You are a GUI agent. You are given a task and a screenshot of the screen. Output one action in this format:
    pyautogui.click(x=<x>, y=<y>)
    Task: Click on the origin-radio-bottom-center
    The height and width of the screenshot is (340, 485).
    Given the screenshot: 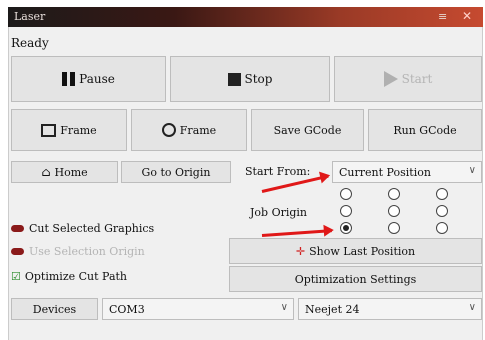 What is the action you would take?
    pyautogui.click(x=394, y=228)
    